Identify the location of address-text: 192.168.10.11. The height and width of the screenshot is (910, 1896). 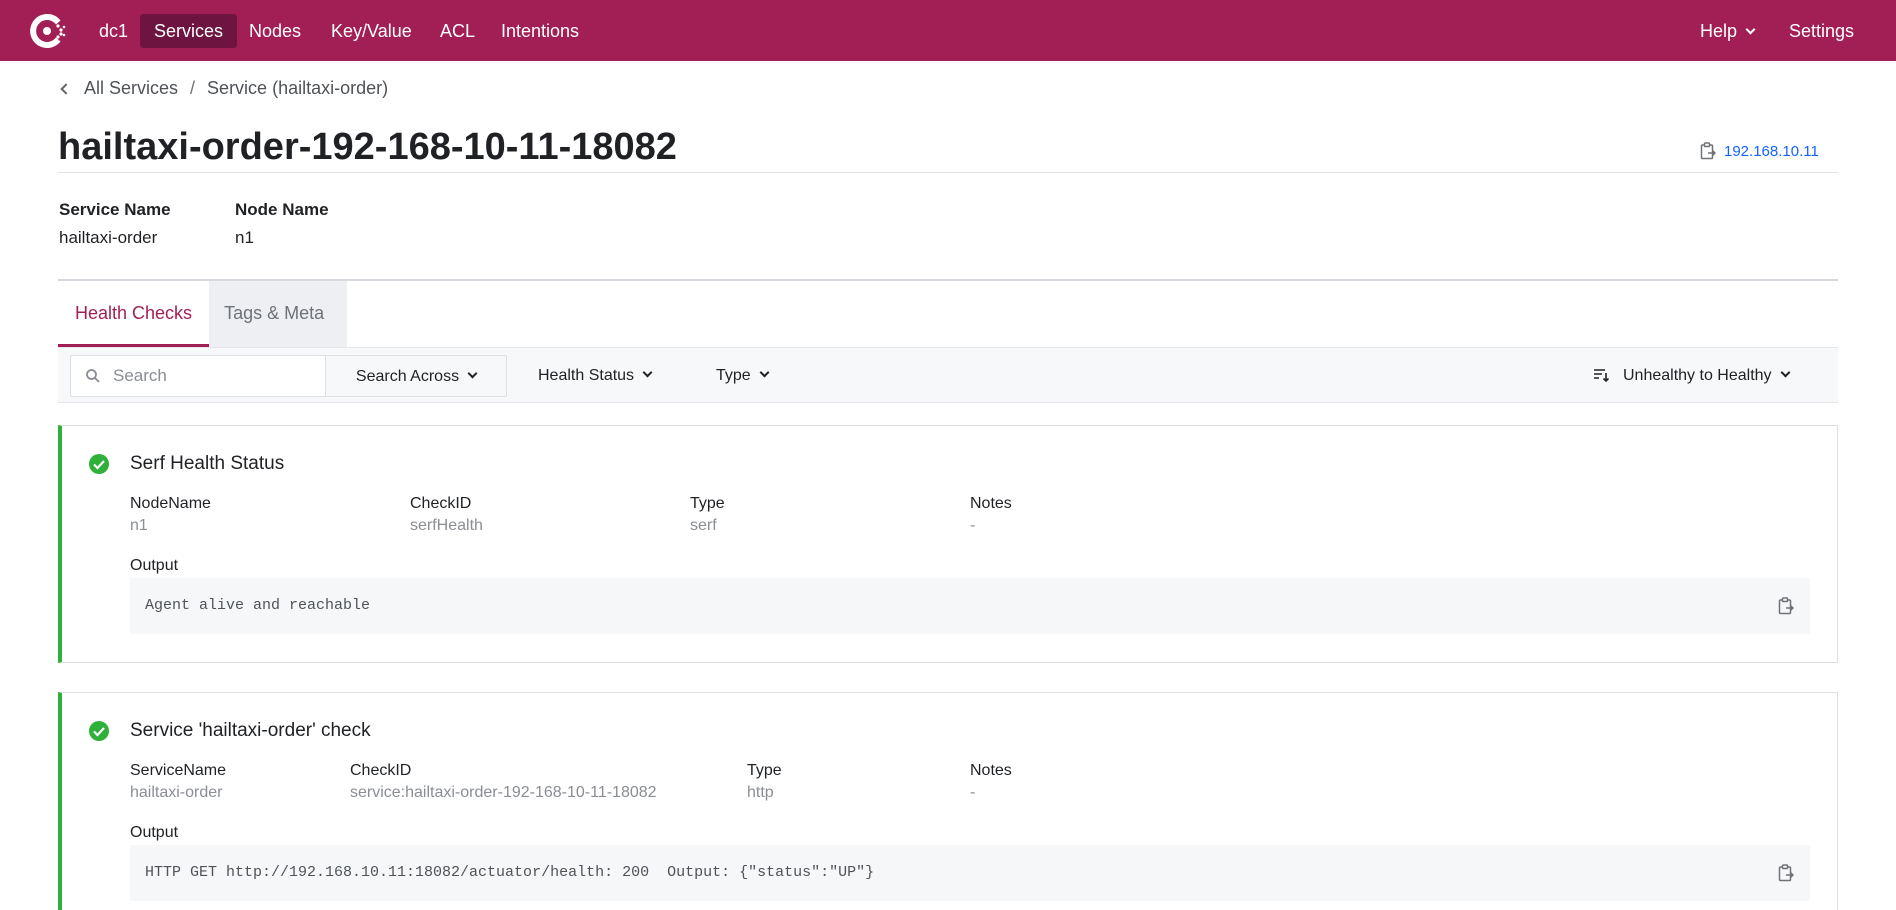
(1771, 151).